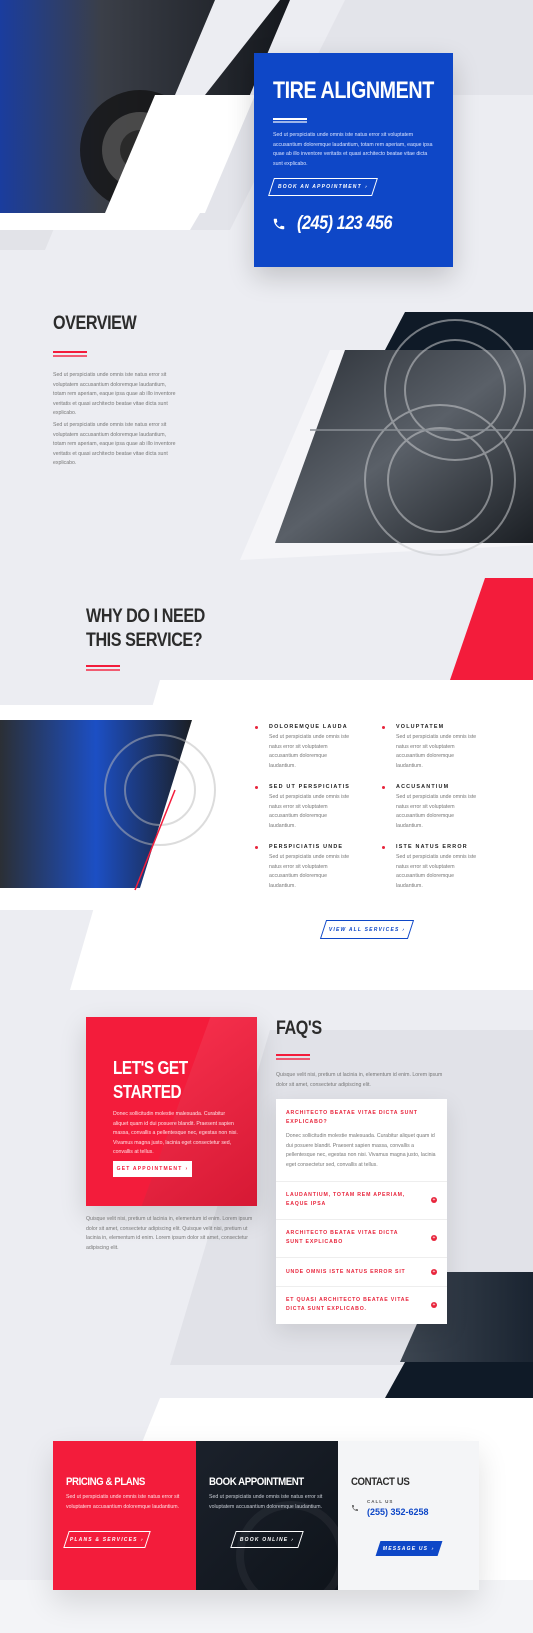 This screenshot has width=533, height=1633. What do you see at coordinates (367, 929) in the screenshot?
I see `view-all-services-button: VIEW ALL SERVICES ›` at bounding box center [367, 929].